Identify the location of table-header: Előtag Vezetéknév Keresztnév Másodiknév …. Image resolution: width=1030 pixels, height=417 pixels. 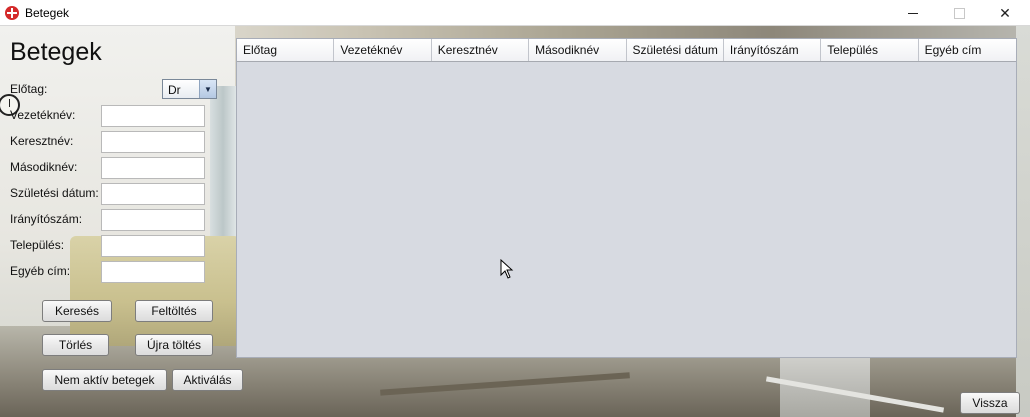
(626, 50).